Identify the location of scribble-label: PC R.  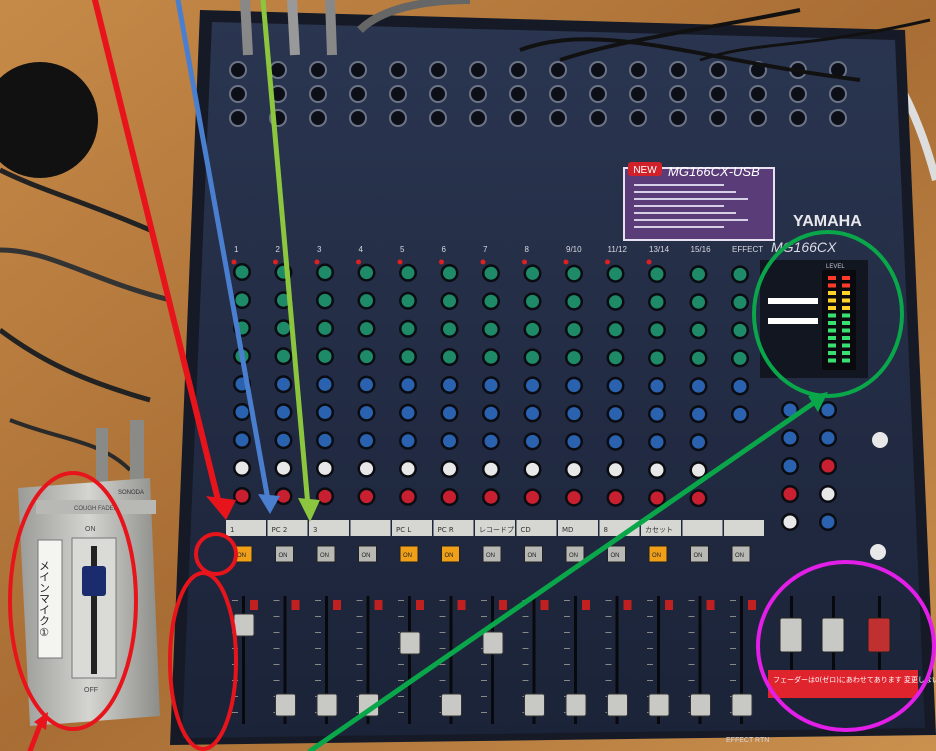
(446, 530).